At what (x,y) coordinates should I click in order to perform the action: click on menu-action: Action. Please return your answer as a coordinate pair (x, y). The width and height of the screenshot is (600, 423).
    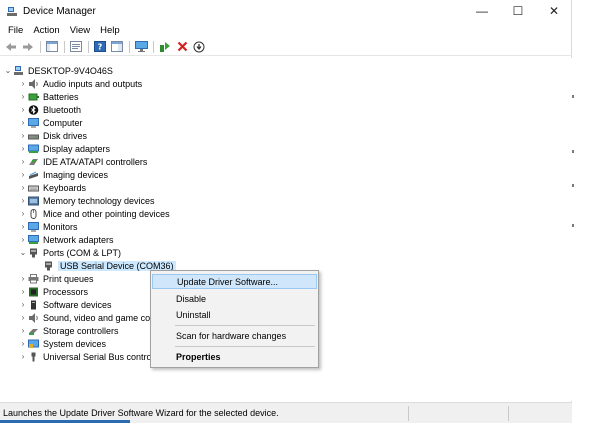
    Looking at the image, I should click on (46, 30).